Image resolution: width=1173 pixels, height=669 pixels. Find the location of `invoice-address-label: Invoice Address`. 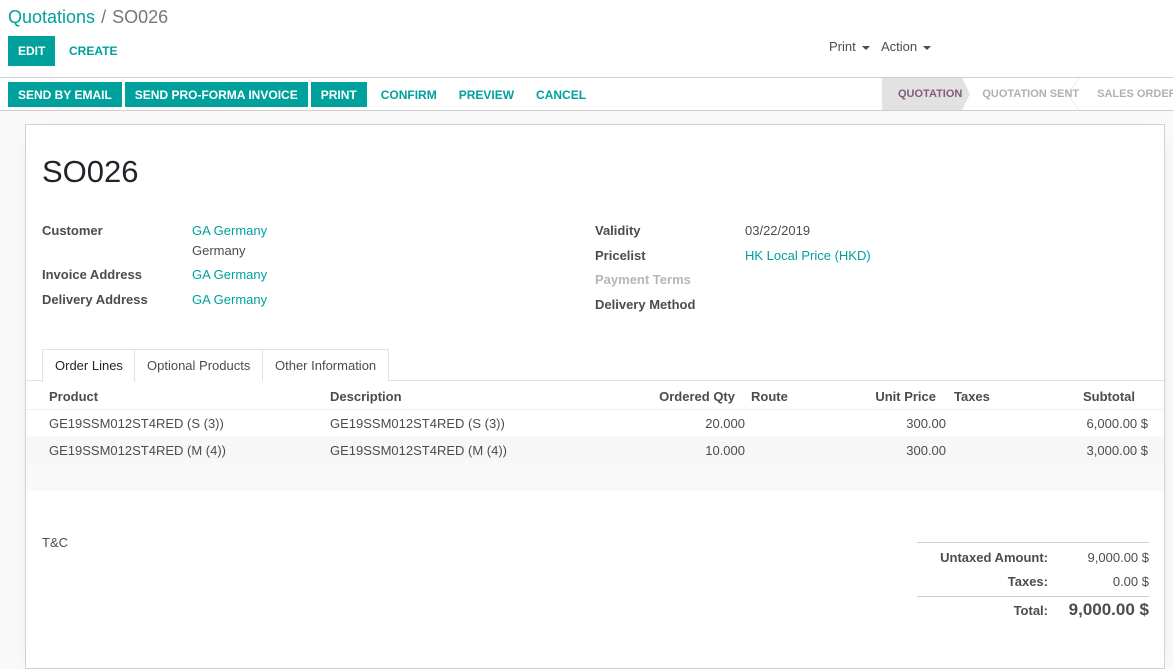

invoice-address-label: Invoice Address is located at coordinates (92, 274).